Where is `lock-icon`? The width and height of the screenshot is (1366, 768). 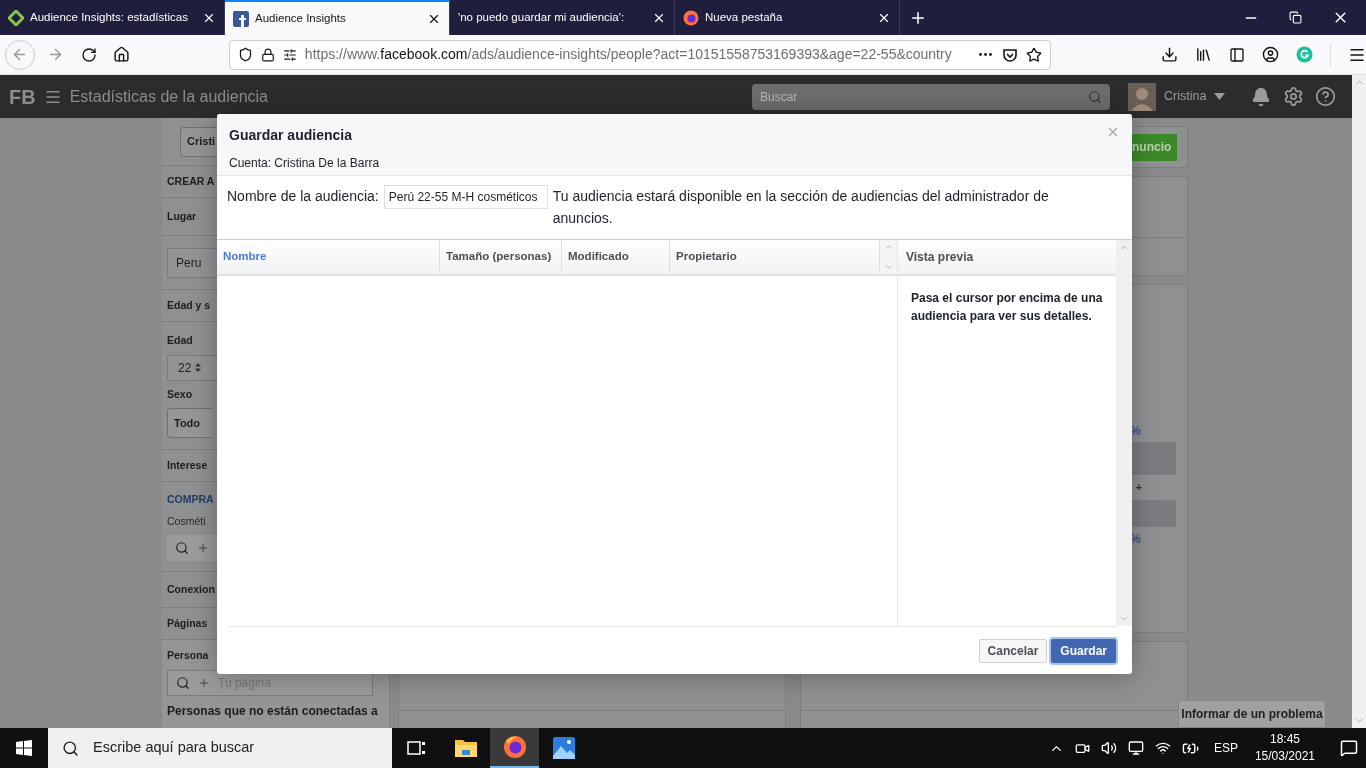 lock-icon is located at coordinates (267, 54).